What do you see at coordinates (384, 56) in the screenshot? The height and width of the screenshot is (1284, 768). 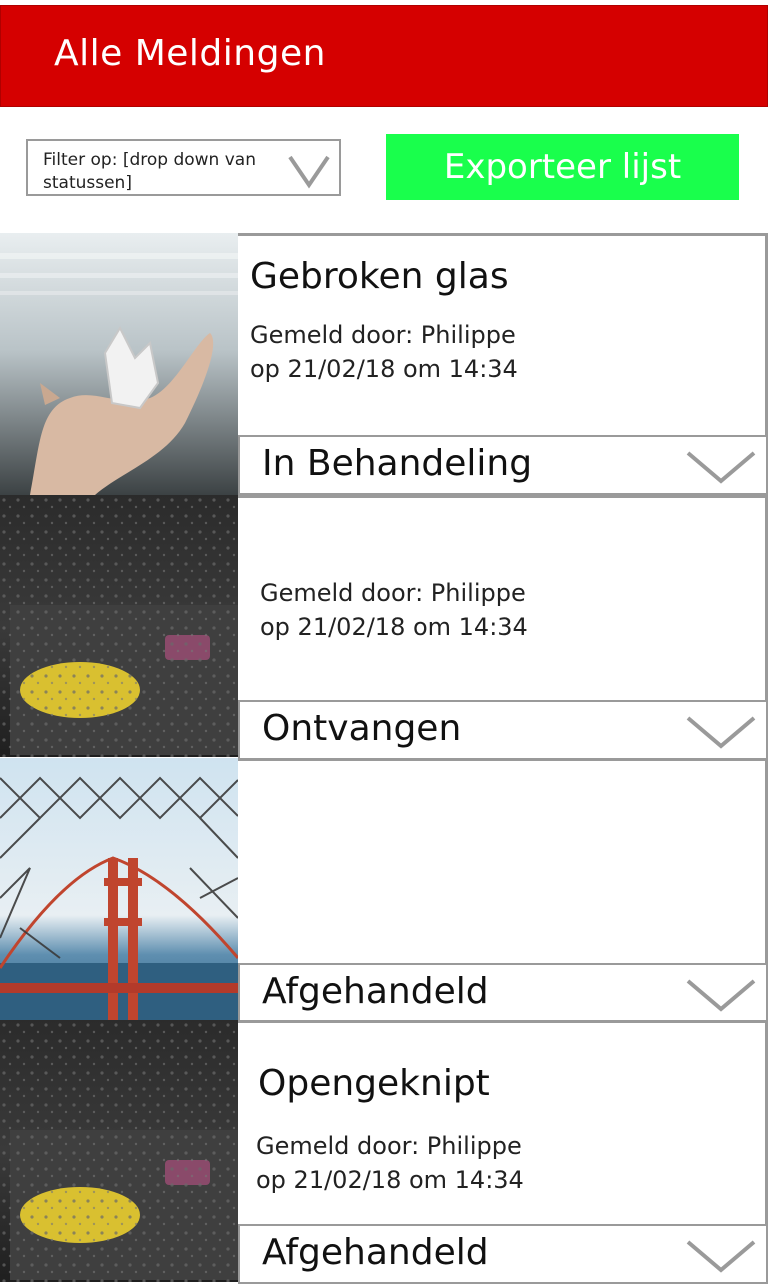 I see `app-header: Alle Meldingen` at bounding box center [384, 56].